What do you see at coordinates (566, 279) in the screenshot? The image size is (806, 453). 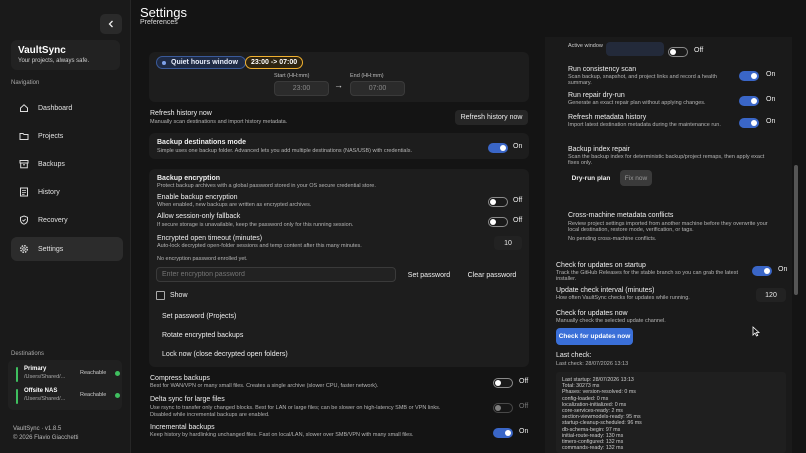 I see `updates-startup-desc-2: installer.` at bounding box center [566, 279].